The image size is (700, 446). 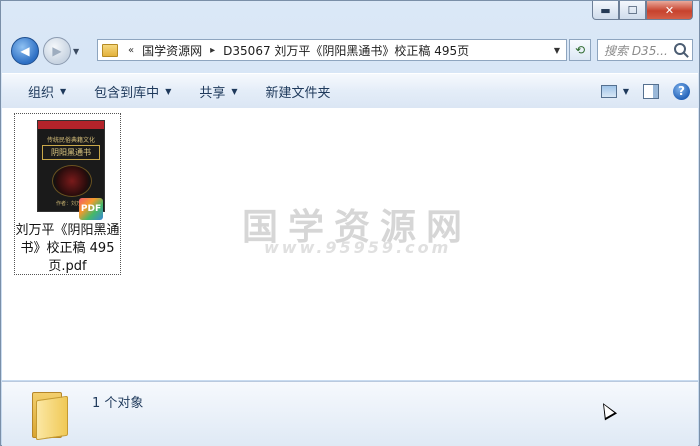 I want to click on new-folder-button: 新建文件夹, so click(x=298, y=91).